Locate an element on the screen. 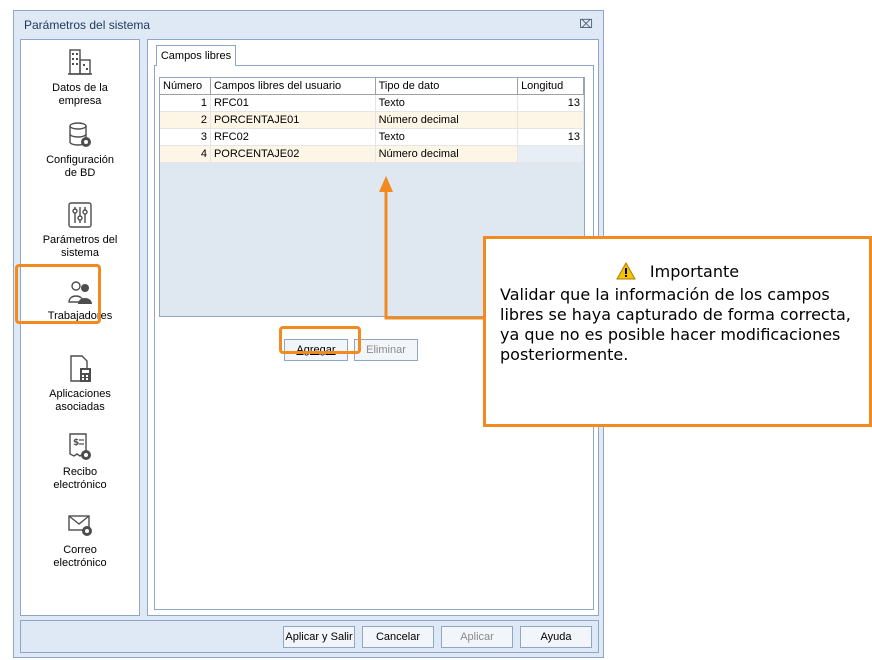 This screenshot has width=872, height=660. trabajadores-highlight is located at coordinates (58, 294).